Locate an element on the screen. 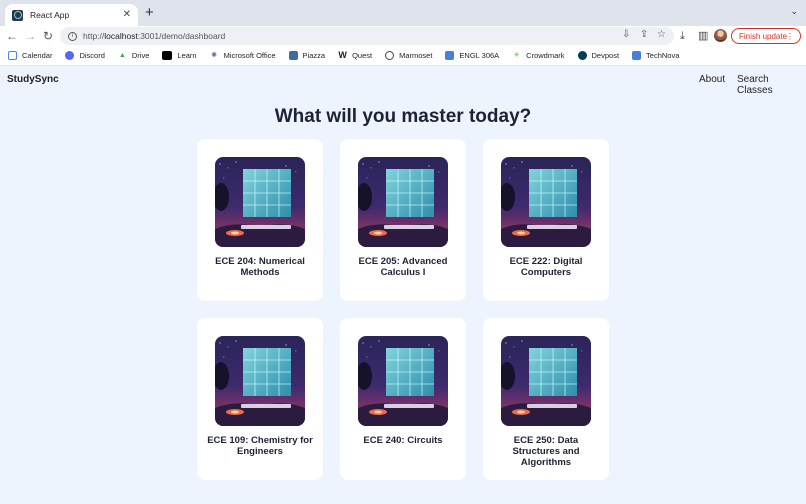 This screenshot has width=806, height=504. bookmark-label: Microsoft Office is located at coordinates (249, 55).